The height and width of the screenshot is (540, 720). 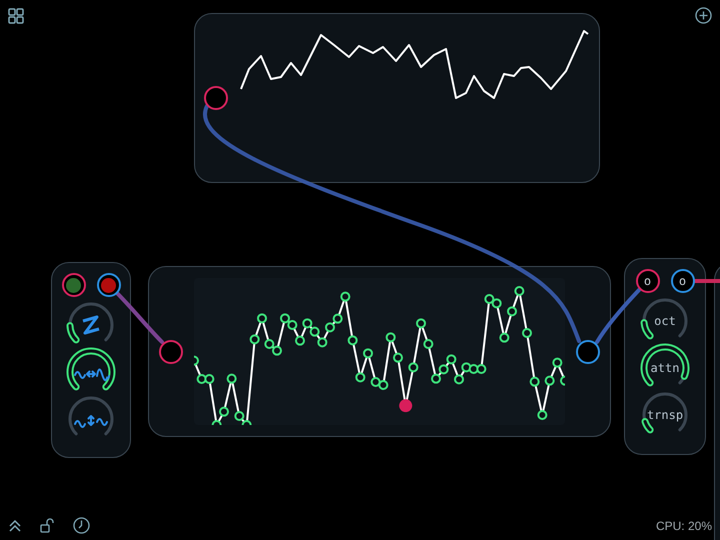 What do you see at coordinates (648, 281) in the screenshot?
I see `input-jack: o` at bounding box center [648, 281].